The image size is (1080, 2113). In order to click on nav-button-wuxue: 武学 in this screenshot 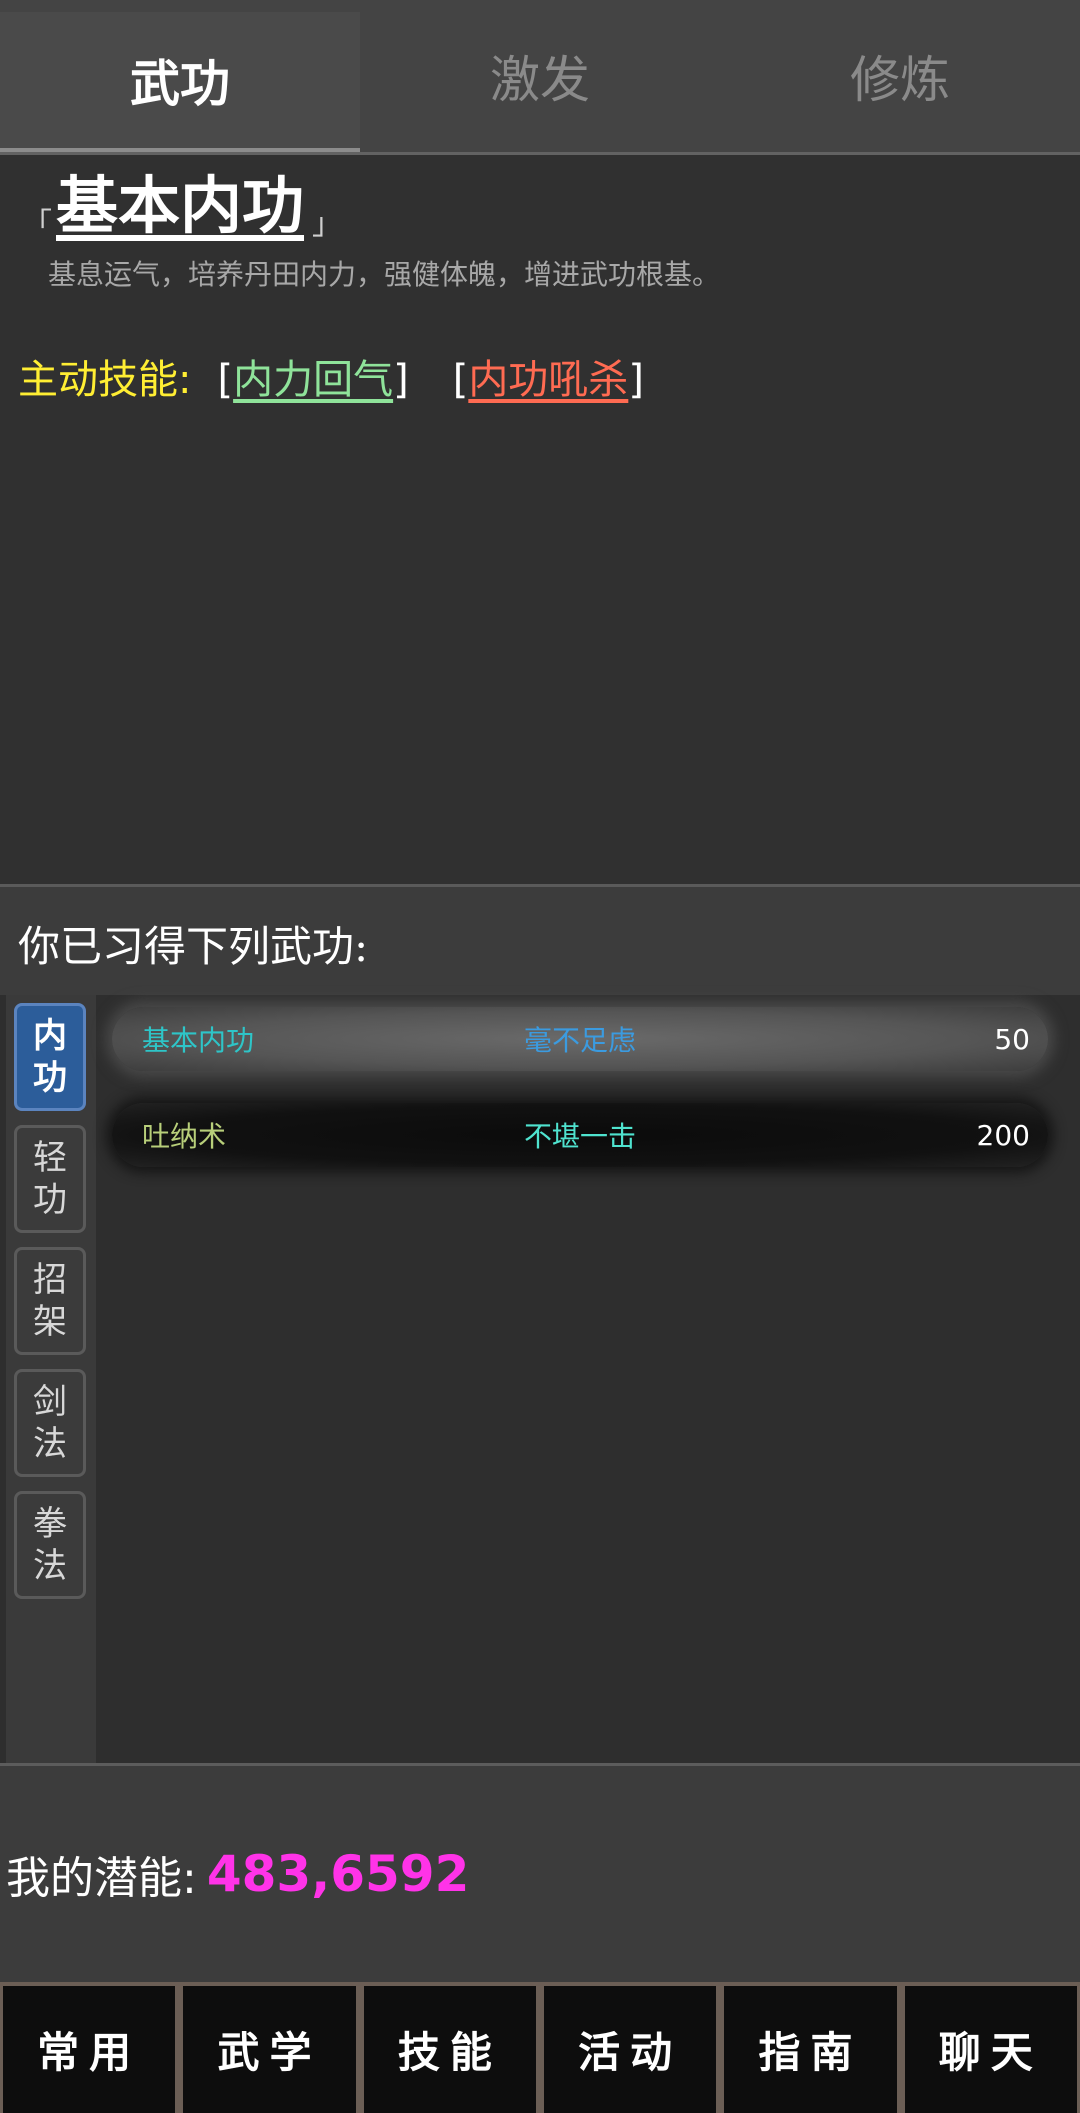, I will do `click(269, 2049)`.